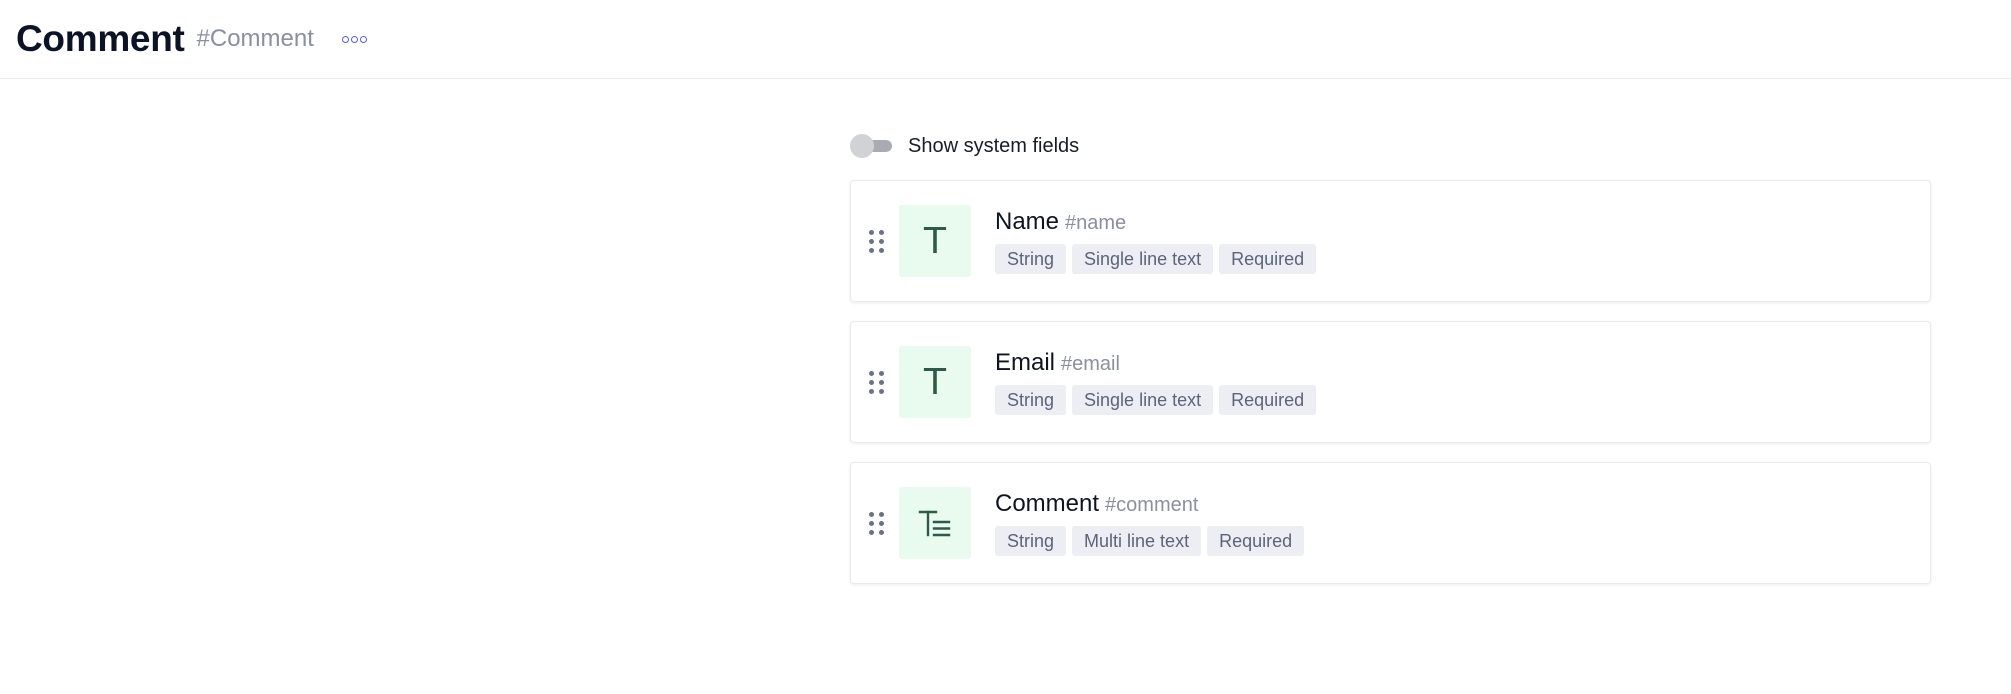  What do you see at coordinates (100, 38) in the screenshot?
I see `page-title: Comment` at bounding box center [100, 38].